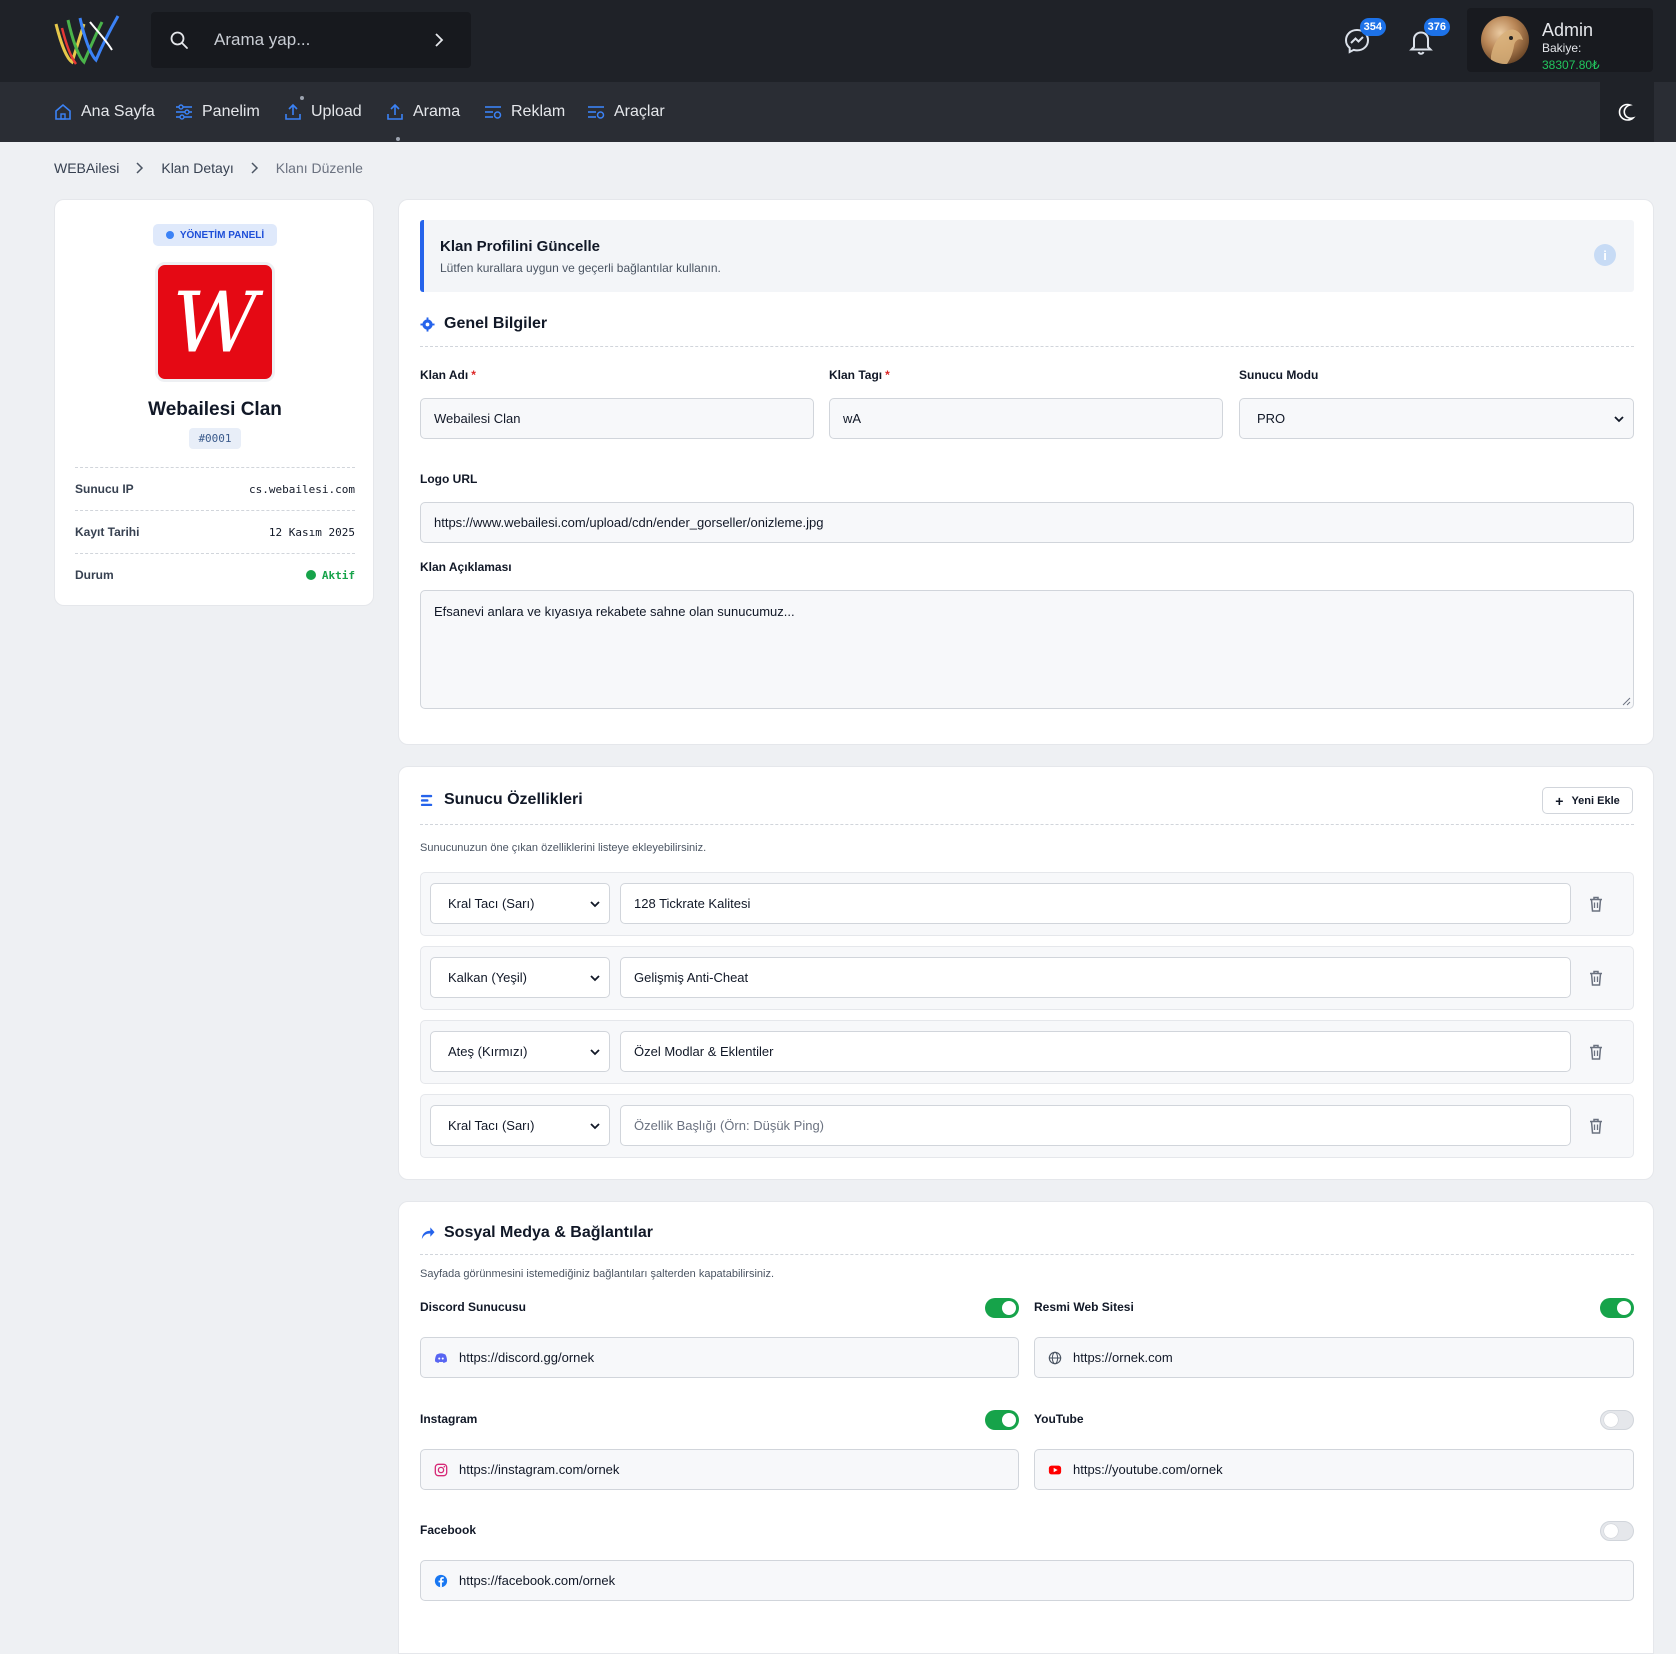 This screenshot has width=1676, height=1654. Describe the element at coordinates (537, 1580) in the screenshot. I see `url-value: https://facebook.com/ornek` at that location.